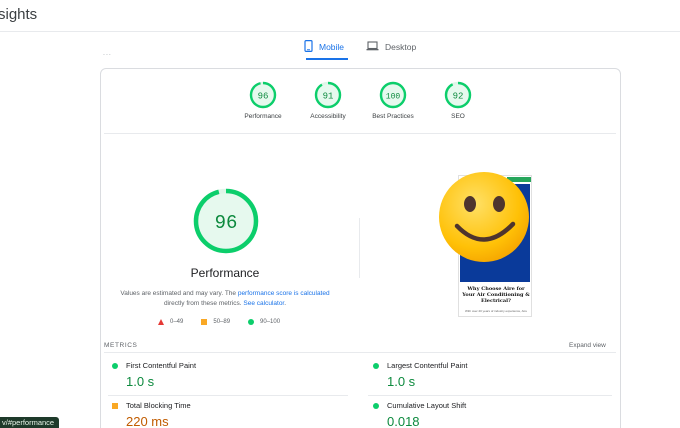 The width and height of the screenshot is (680, 428). I want to click on desc-text: Values are estimated and may vary. The, so click(179, 293).